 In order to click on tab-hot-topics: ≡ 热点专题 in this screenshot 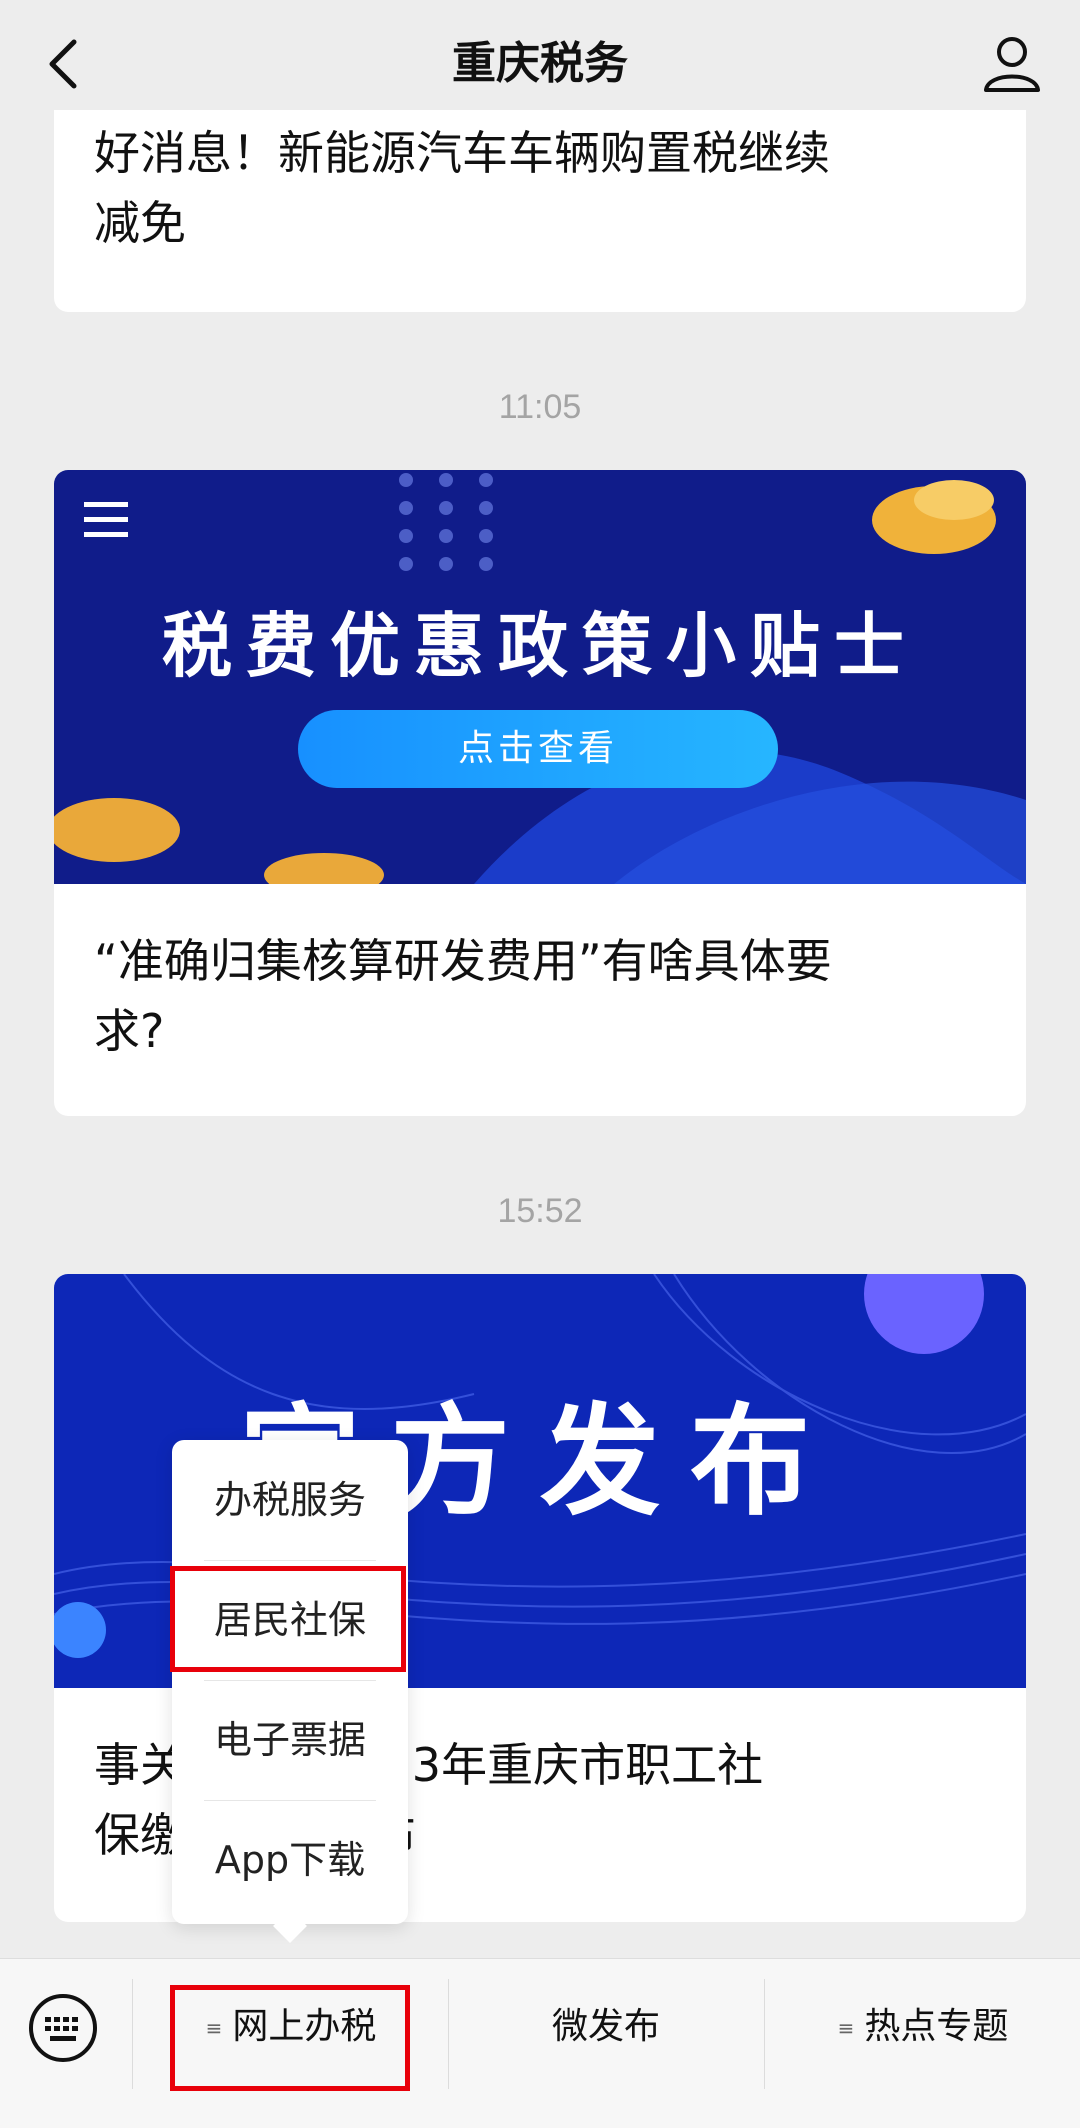, I will do `click(923, 2043)`.